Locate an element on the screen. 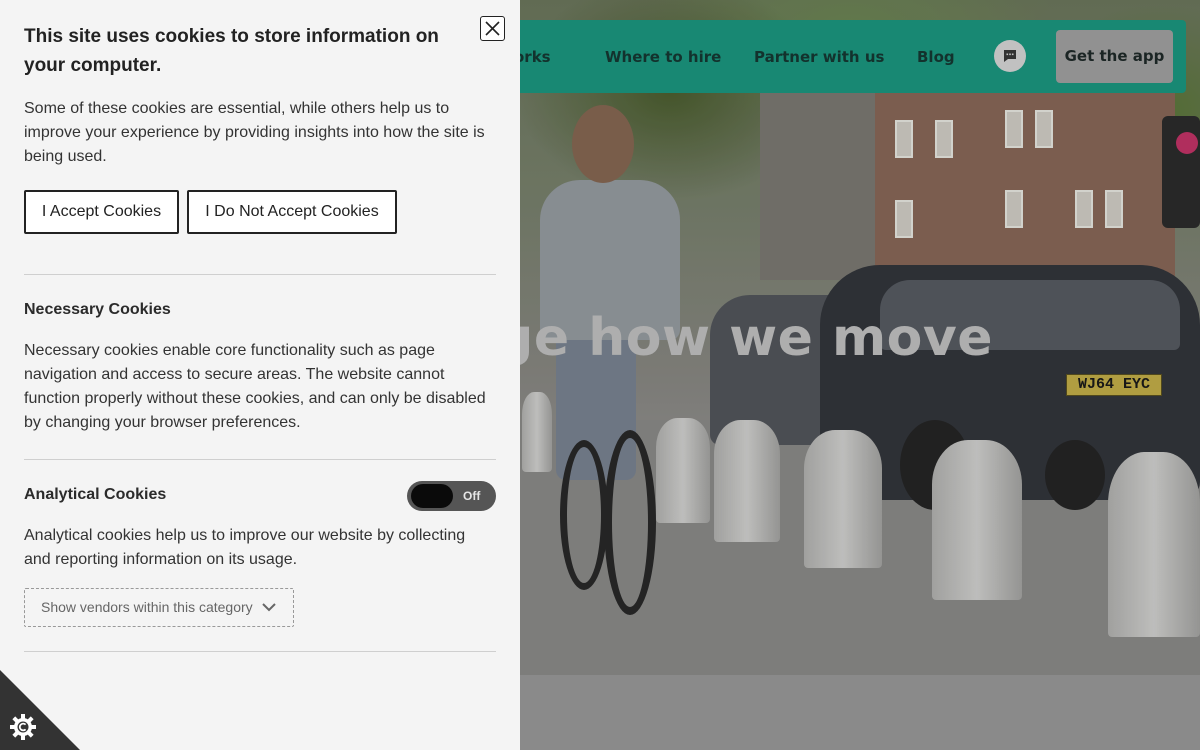 The image size is (1200, 750). show-vendors-label: Show vendors within this category is located at coordinates (147, 607).